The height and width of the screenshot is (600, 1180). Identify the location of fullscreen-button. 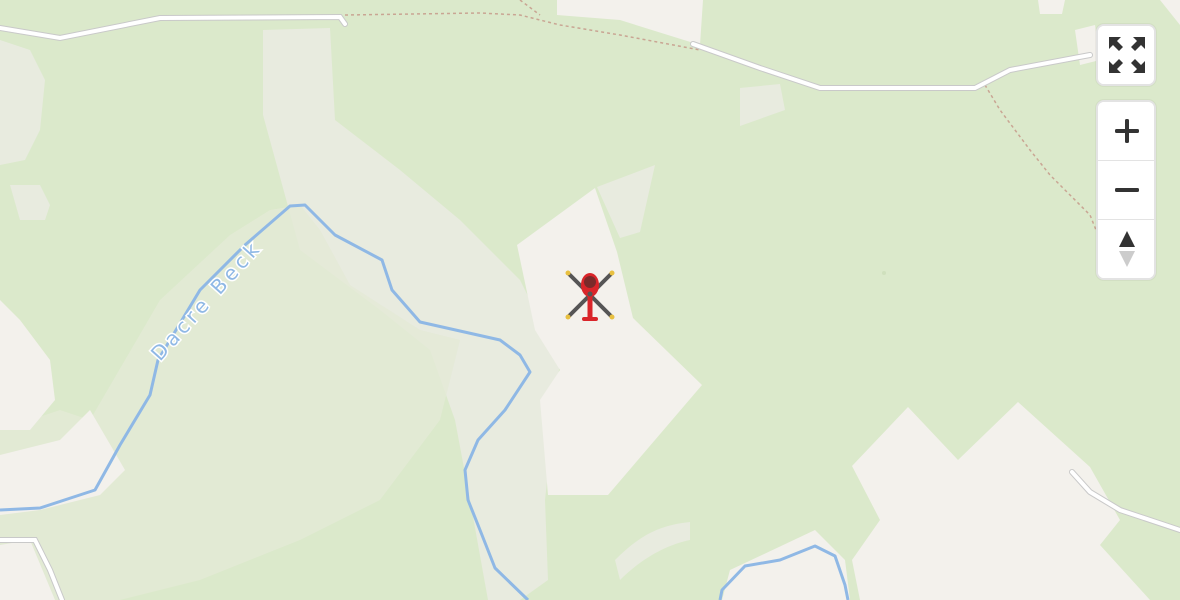
(1126, 55).